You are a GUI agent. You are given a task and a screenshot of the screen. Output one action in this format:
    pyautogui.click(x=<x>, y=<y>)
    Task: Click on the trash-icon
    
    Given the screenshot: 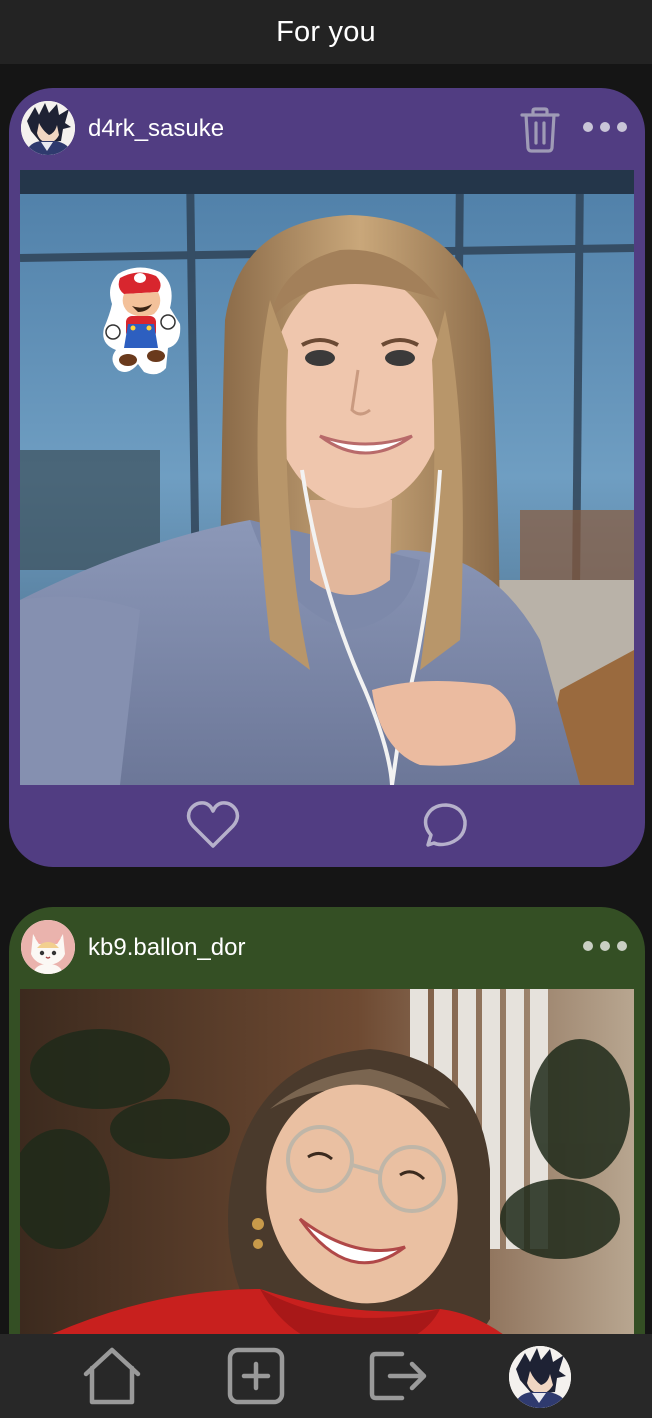 What is the action you would take?
    pyautogui.click(x=540, y=130)
    